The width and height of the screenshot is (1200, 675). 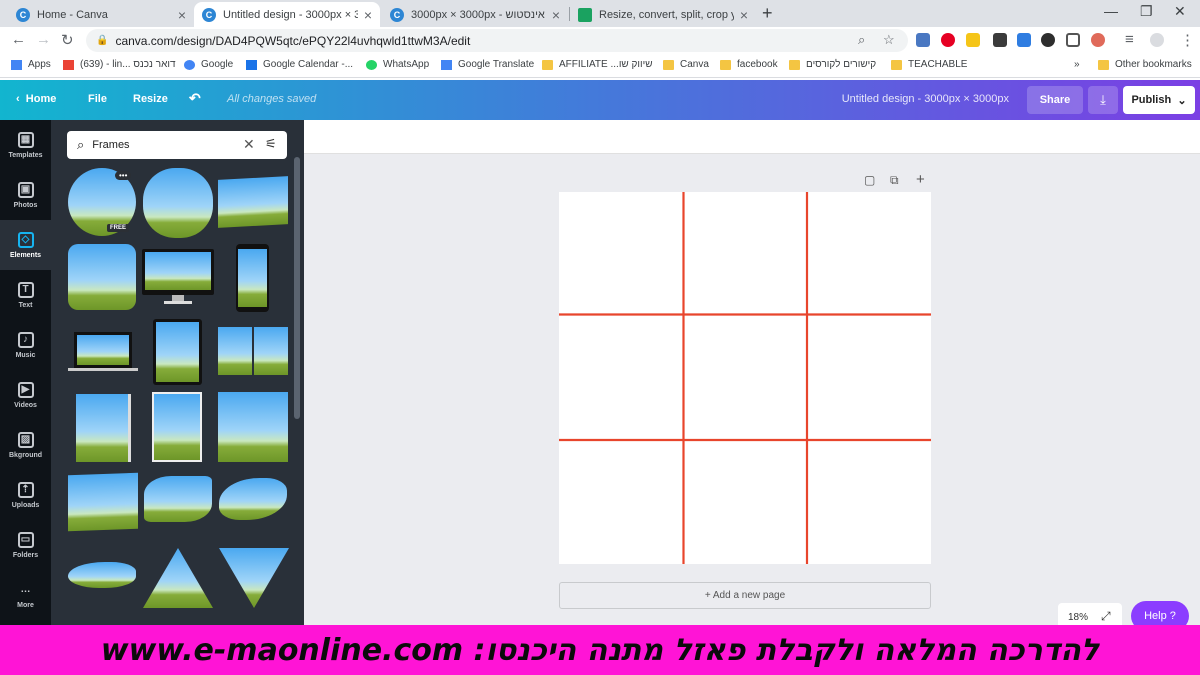 What do you see at coordinates (103, 502) in the screenshot?
I see `frame-torn-paper` at bounding box center [103, 502].